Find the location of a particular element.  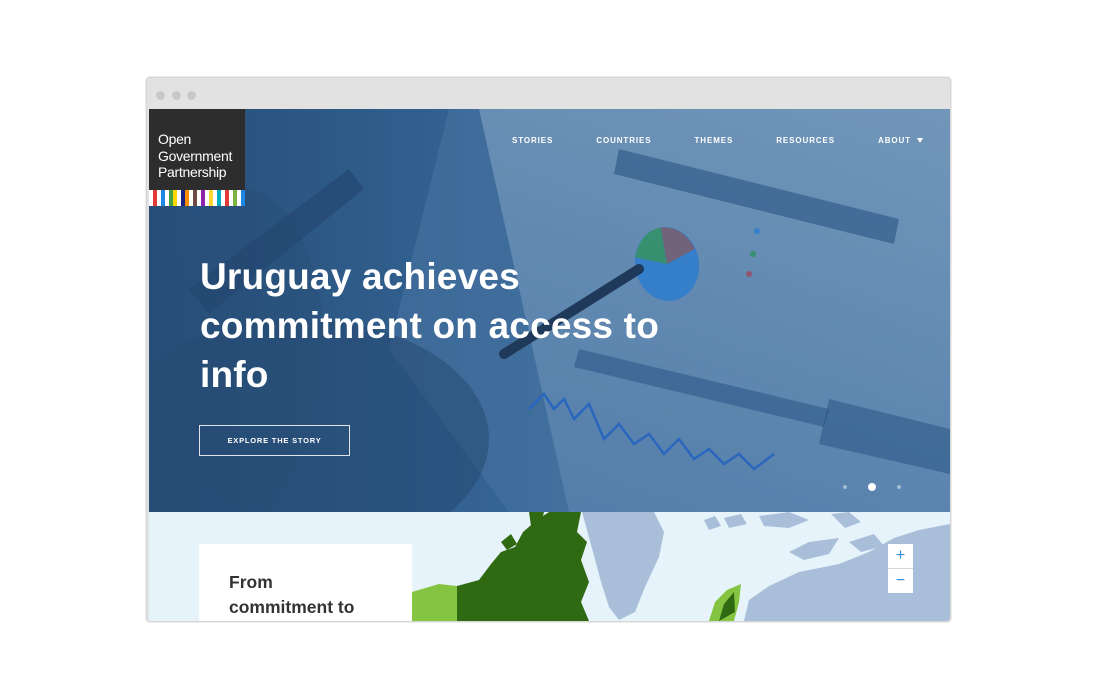

logo-stripe is located at coordinates (243, 198).